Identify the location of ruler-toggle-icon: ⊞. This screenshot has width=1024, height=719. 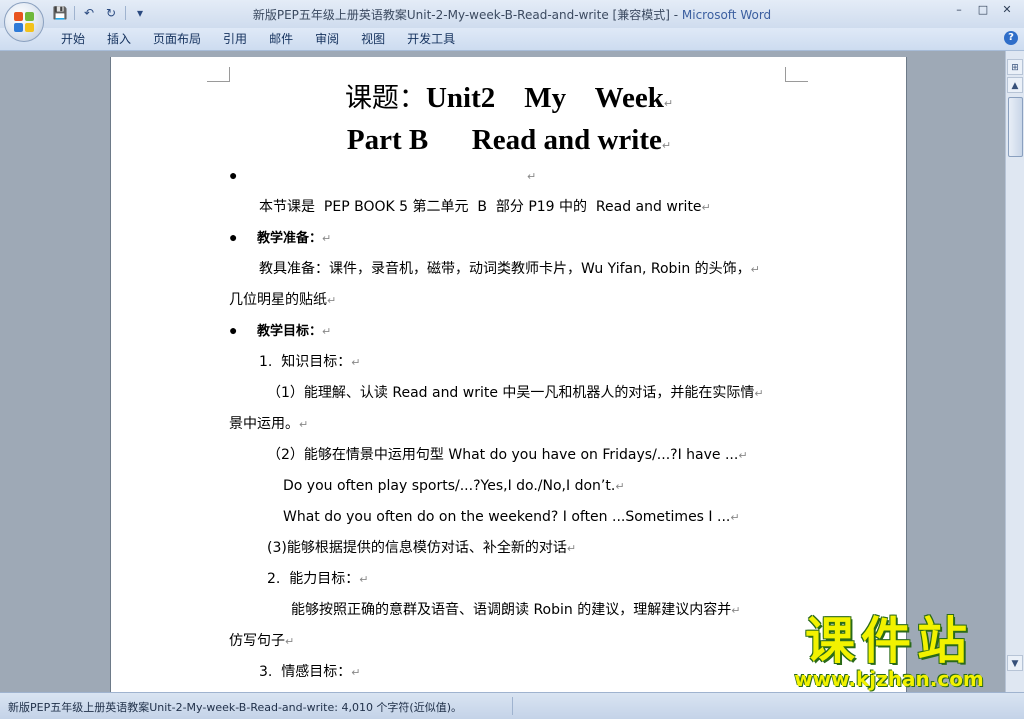
(1015, 67).